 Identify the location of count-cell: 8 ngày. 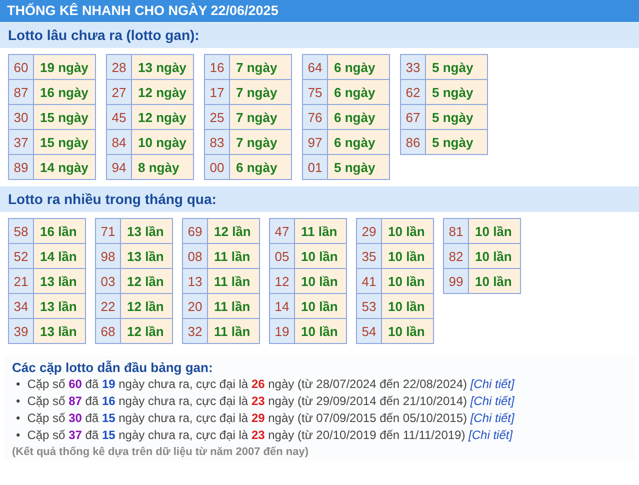
(163, 167).